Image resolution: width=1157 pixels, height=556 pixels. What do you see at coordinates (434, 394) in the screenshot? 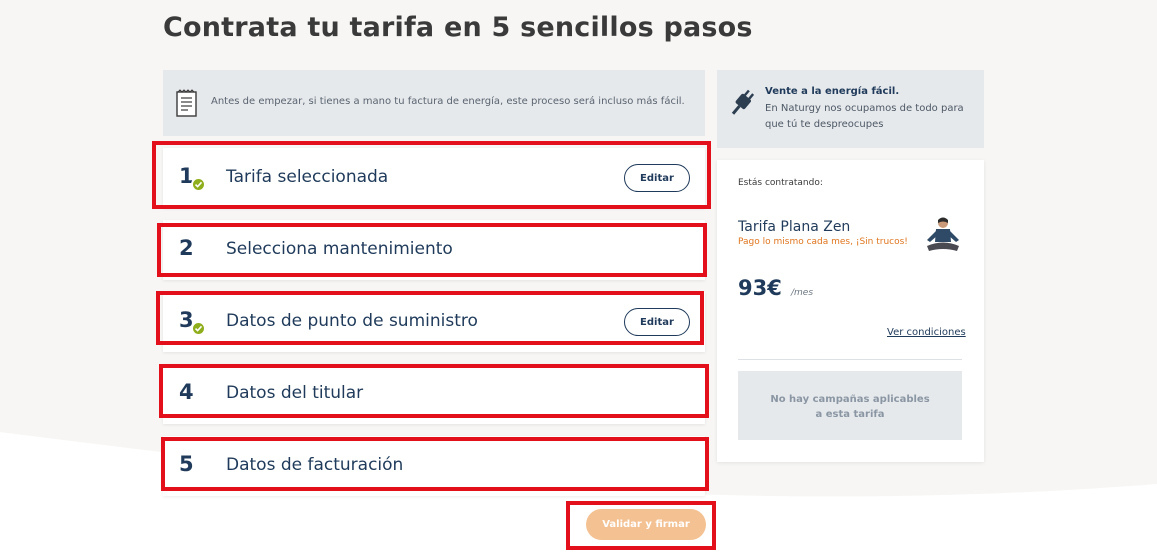
I see `step-4-datos-titular: 4 Datos del titular` at bounding box center [434, 394].